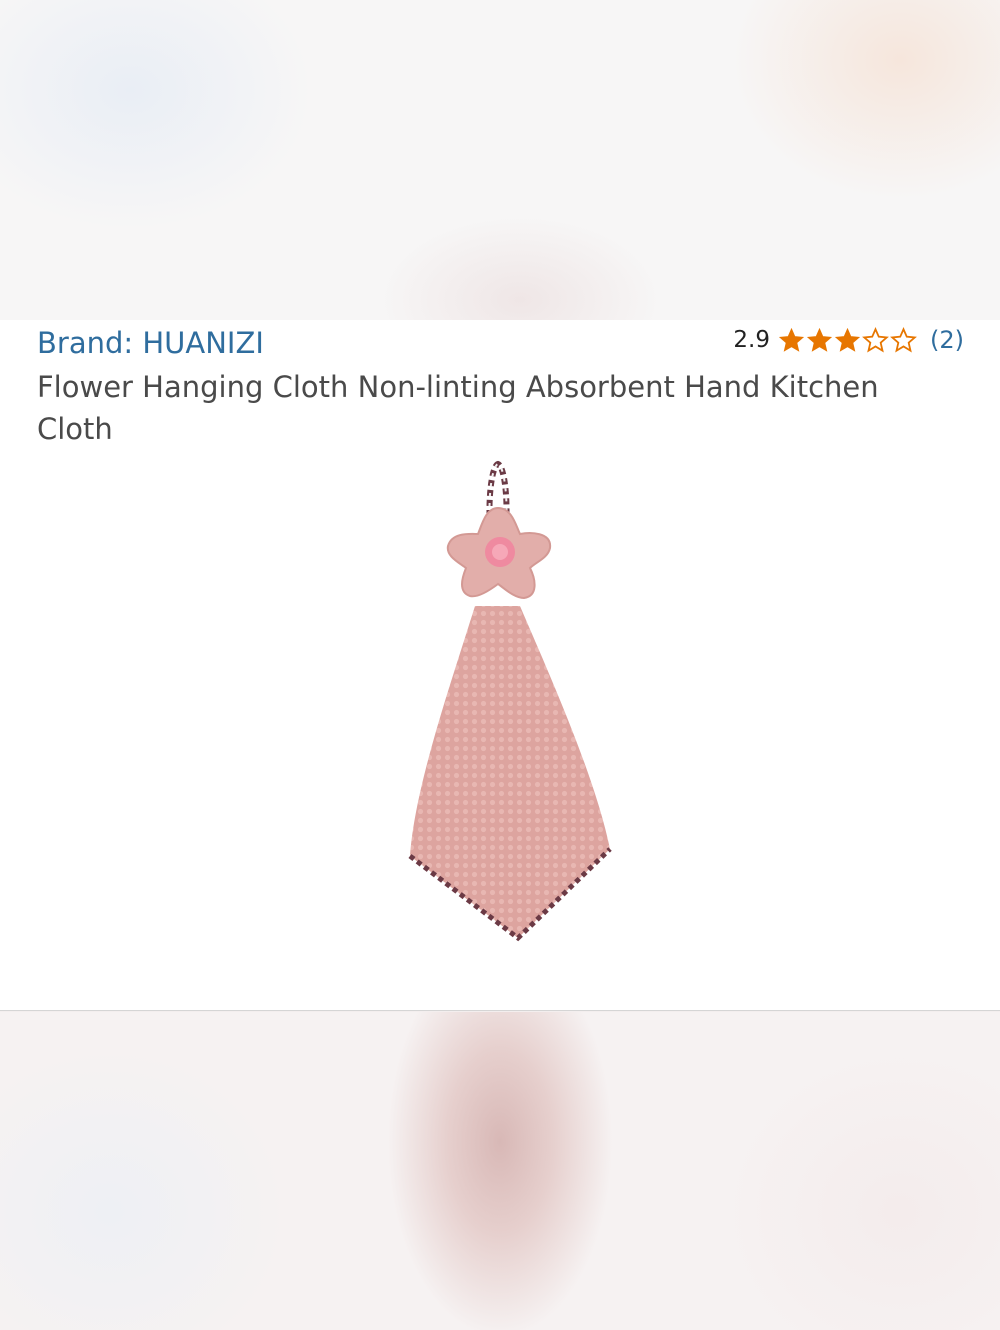  I want to click on review-count-link: (2), so click(947, 340).